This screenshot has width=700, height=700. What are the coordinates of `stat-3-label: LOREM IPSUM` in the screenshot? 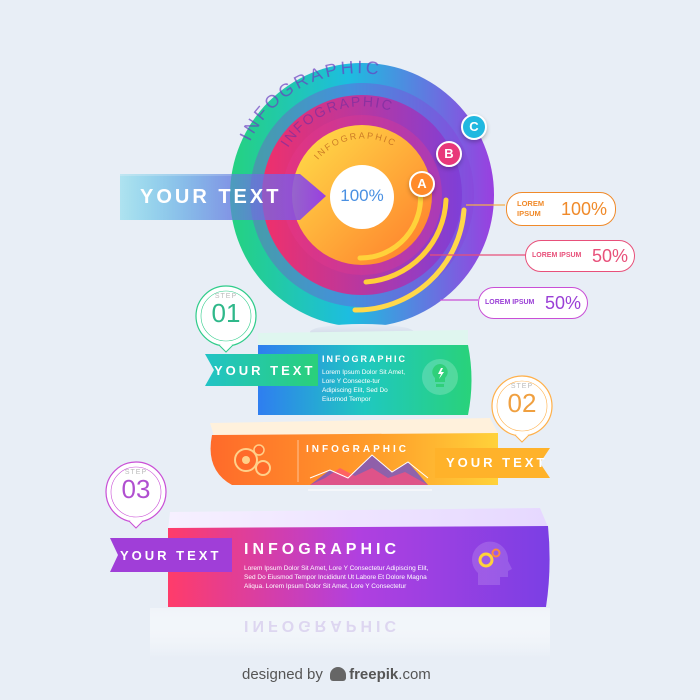 It's located at (510, 302).